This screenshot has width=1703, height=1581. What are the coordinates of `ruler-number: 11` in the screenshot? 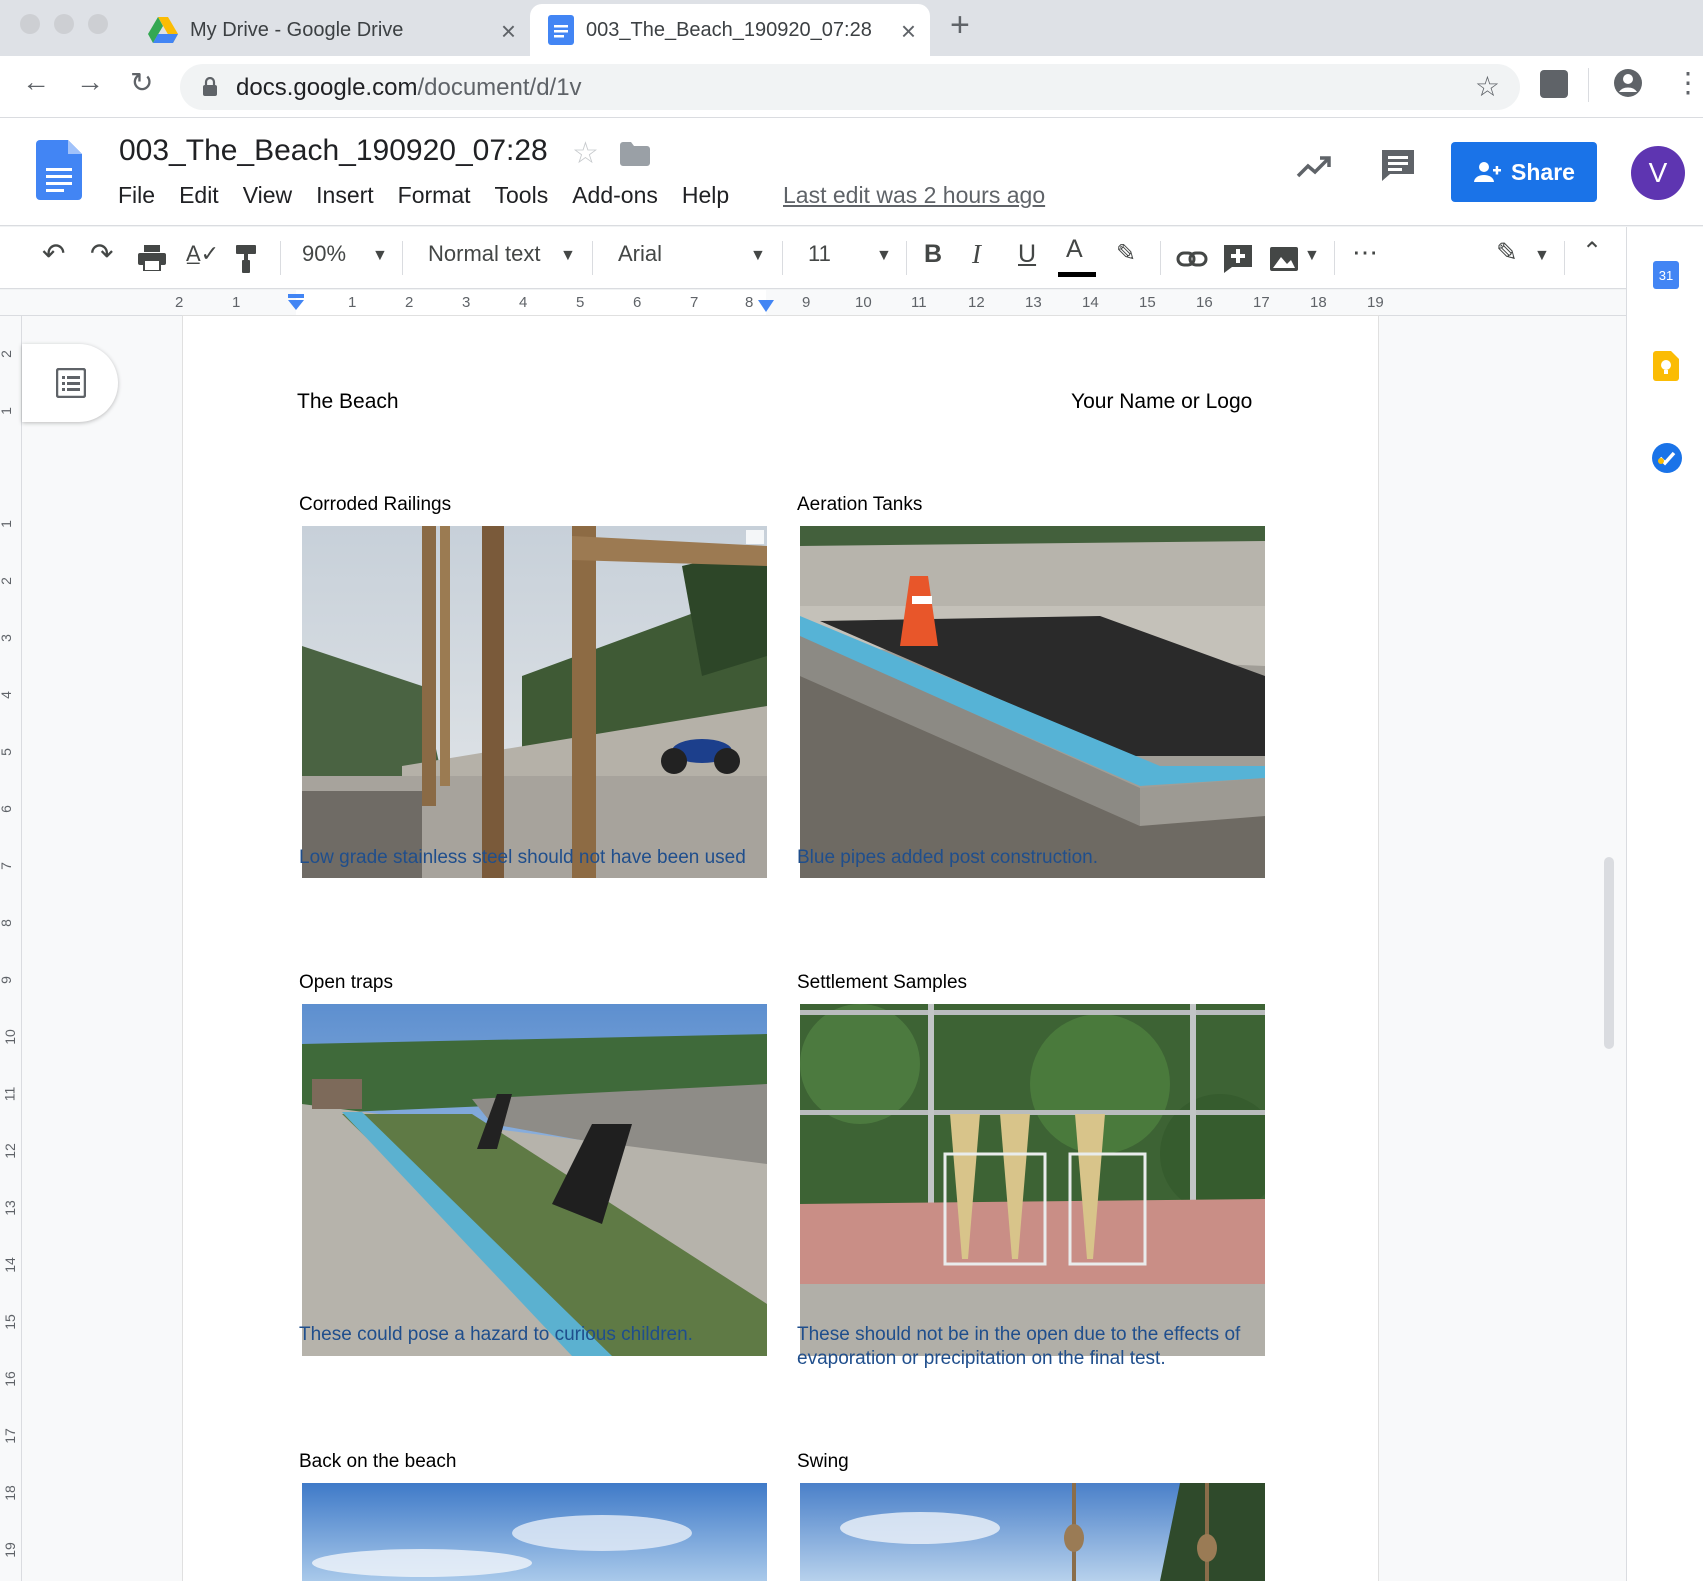 It's located at (919, 302).